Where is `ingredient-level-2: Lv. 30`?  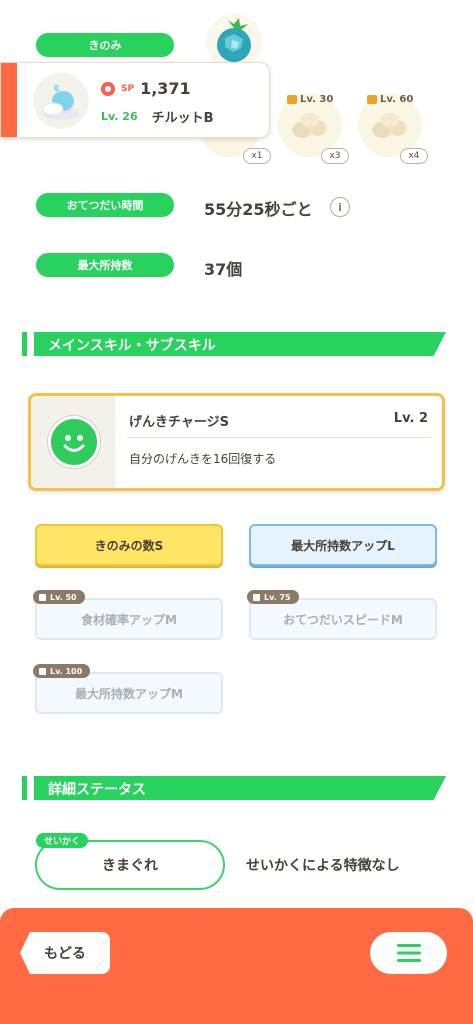
ingredient-level-2: Lv. 30 is located at coordinates (310, 99).